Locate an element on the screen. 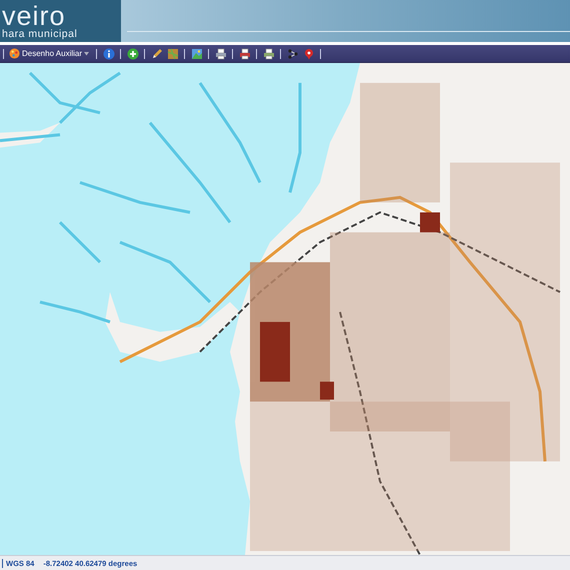 This screenshot has height=570, width=570. drawing-dropdown: Desenho Auxiliar is located at coordinates (50, 53).